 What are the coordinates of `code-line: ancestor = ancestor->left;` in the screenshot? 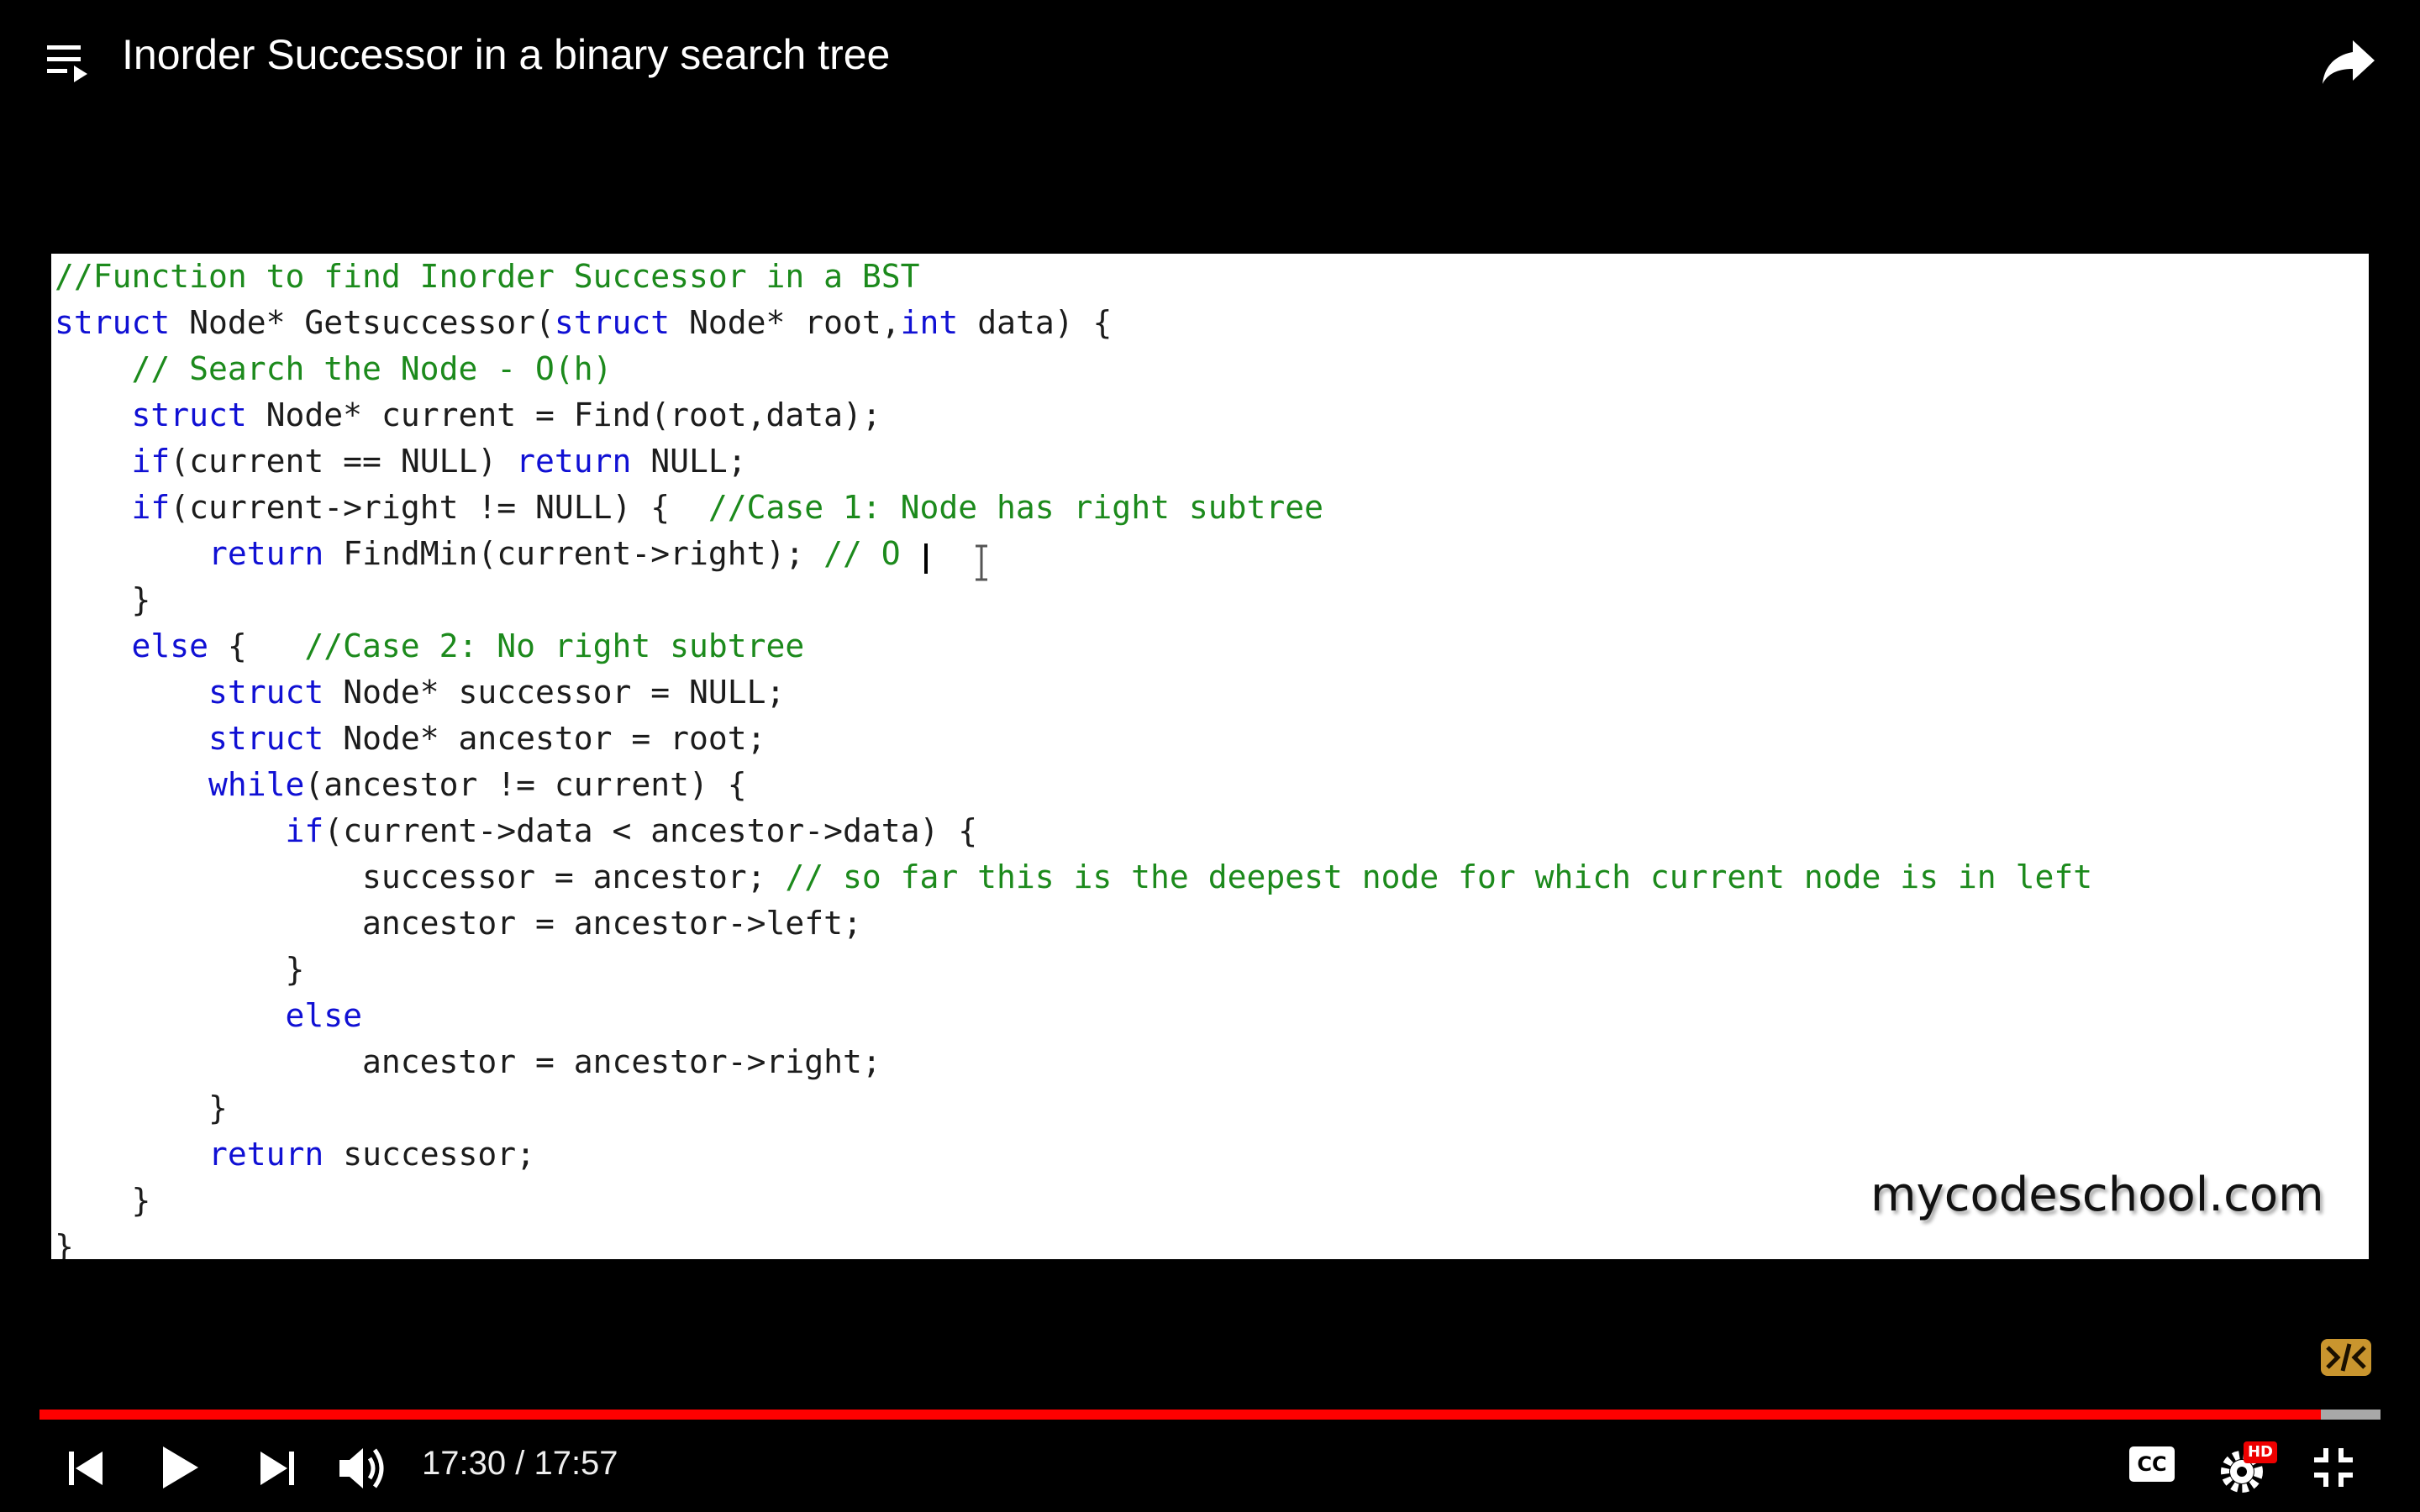 It's located at (1073, 923).